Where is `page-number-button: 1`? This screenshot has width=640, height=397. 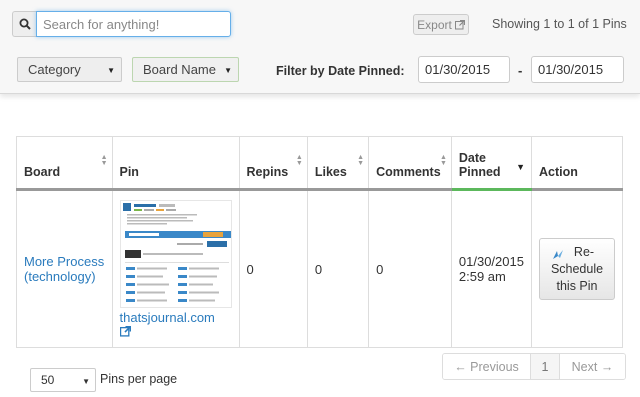
page-number-button: 1 is located at coordinates (545, 366).